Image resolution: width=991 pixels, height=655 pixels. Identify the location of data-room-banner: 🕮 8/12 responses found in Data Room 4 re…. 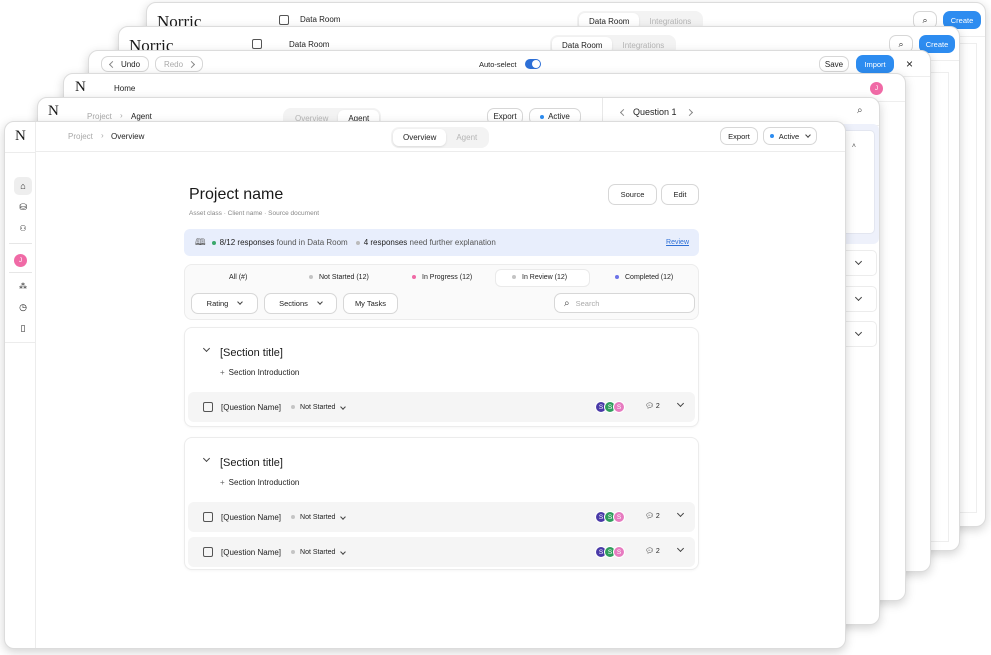
(441, 242).